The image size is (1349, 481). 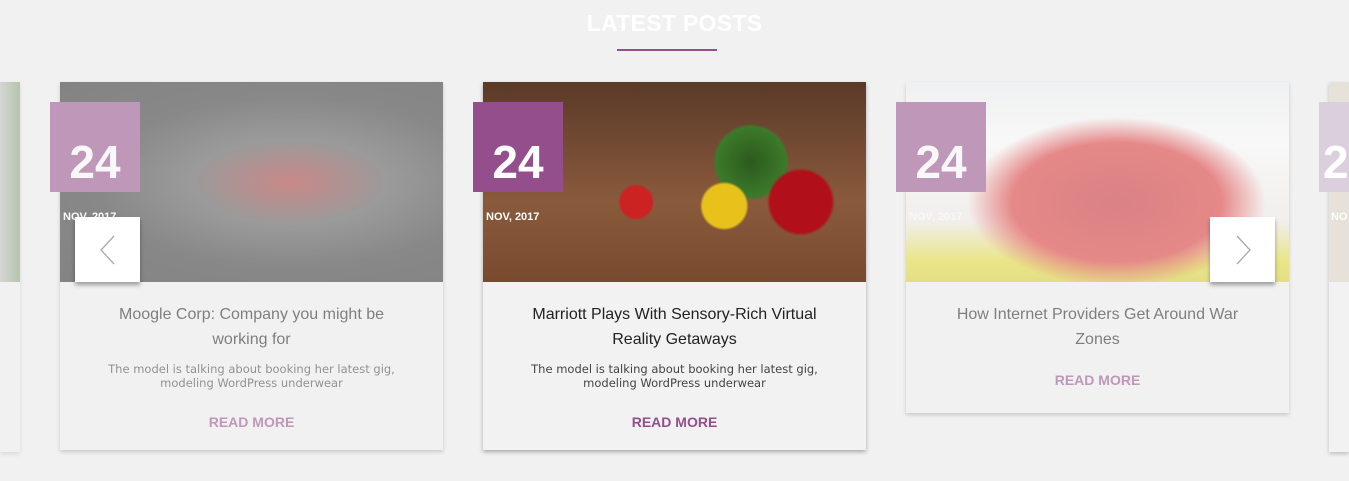 What do you see at coordinates (669, 182) in the screenshot?
I see `post-image: 24 NOV, 2017` at bounding box center [669, 182].